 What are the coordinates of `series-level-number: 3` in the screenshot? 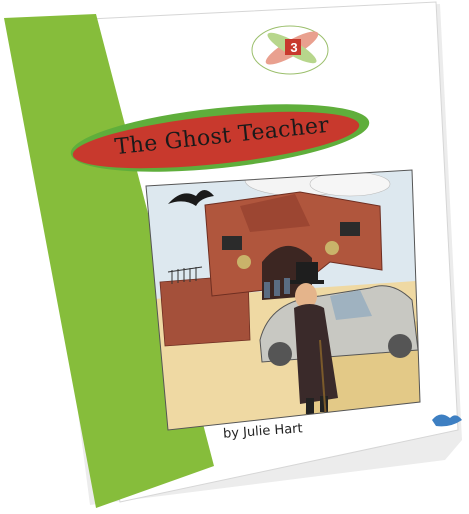 It's located at (294, 47).